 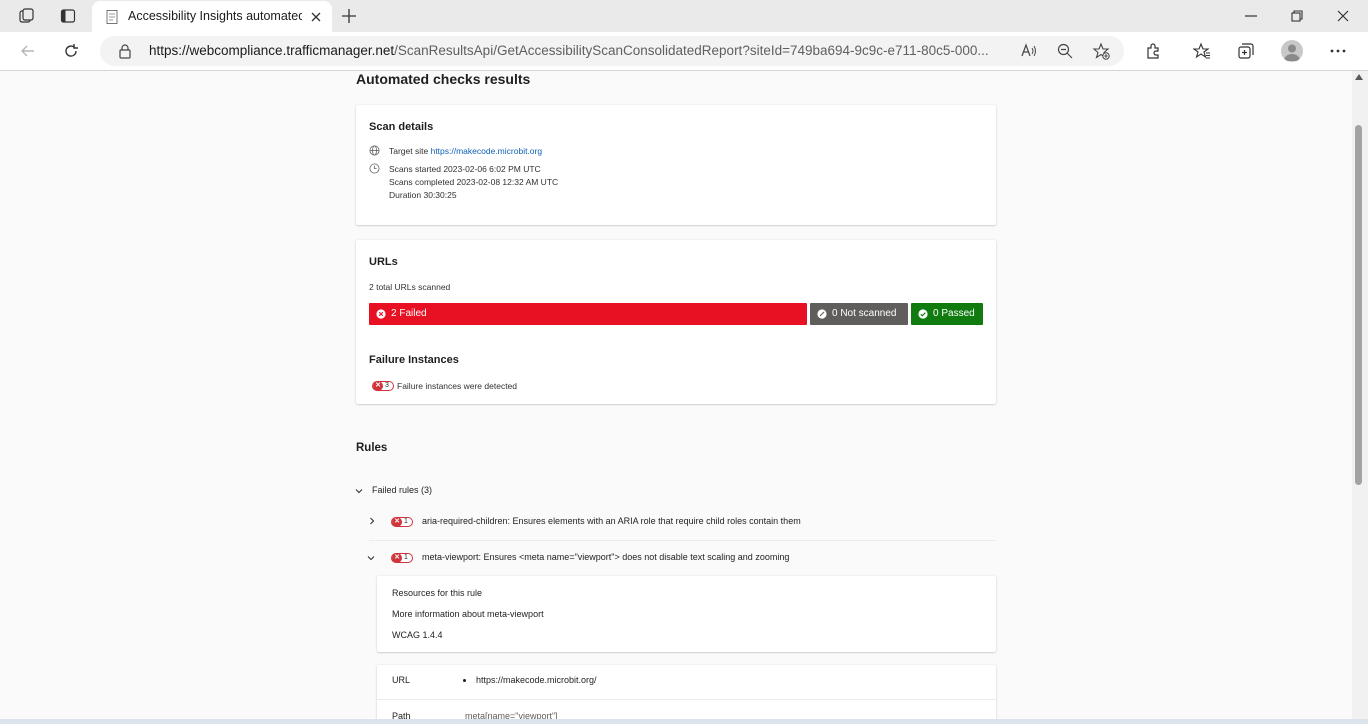 I want to click on bullet, so click(x=464, y=680).